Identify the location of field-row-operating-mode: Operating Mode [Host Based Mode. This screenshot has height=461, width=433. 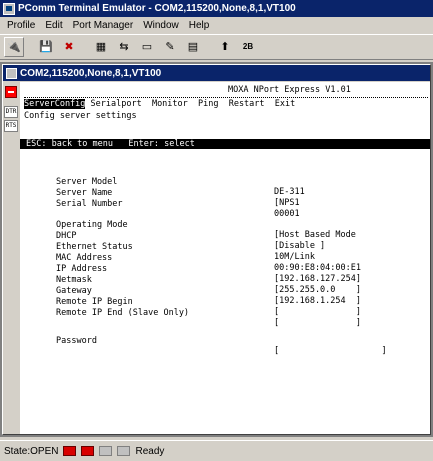
(206, 225).